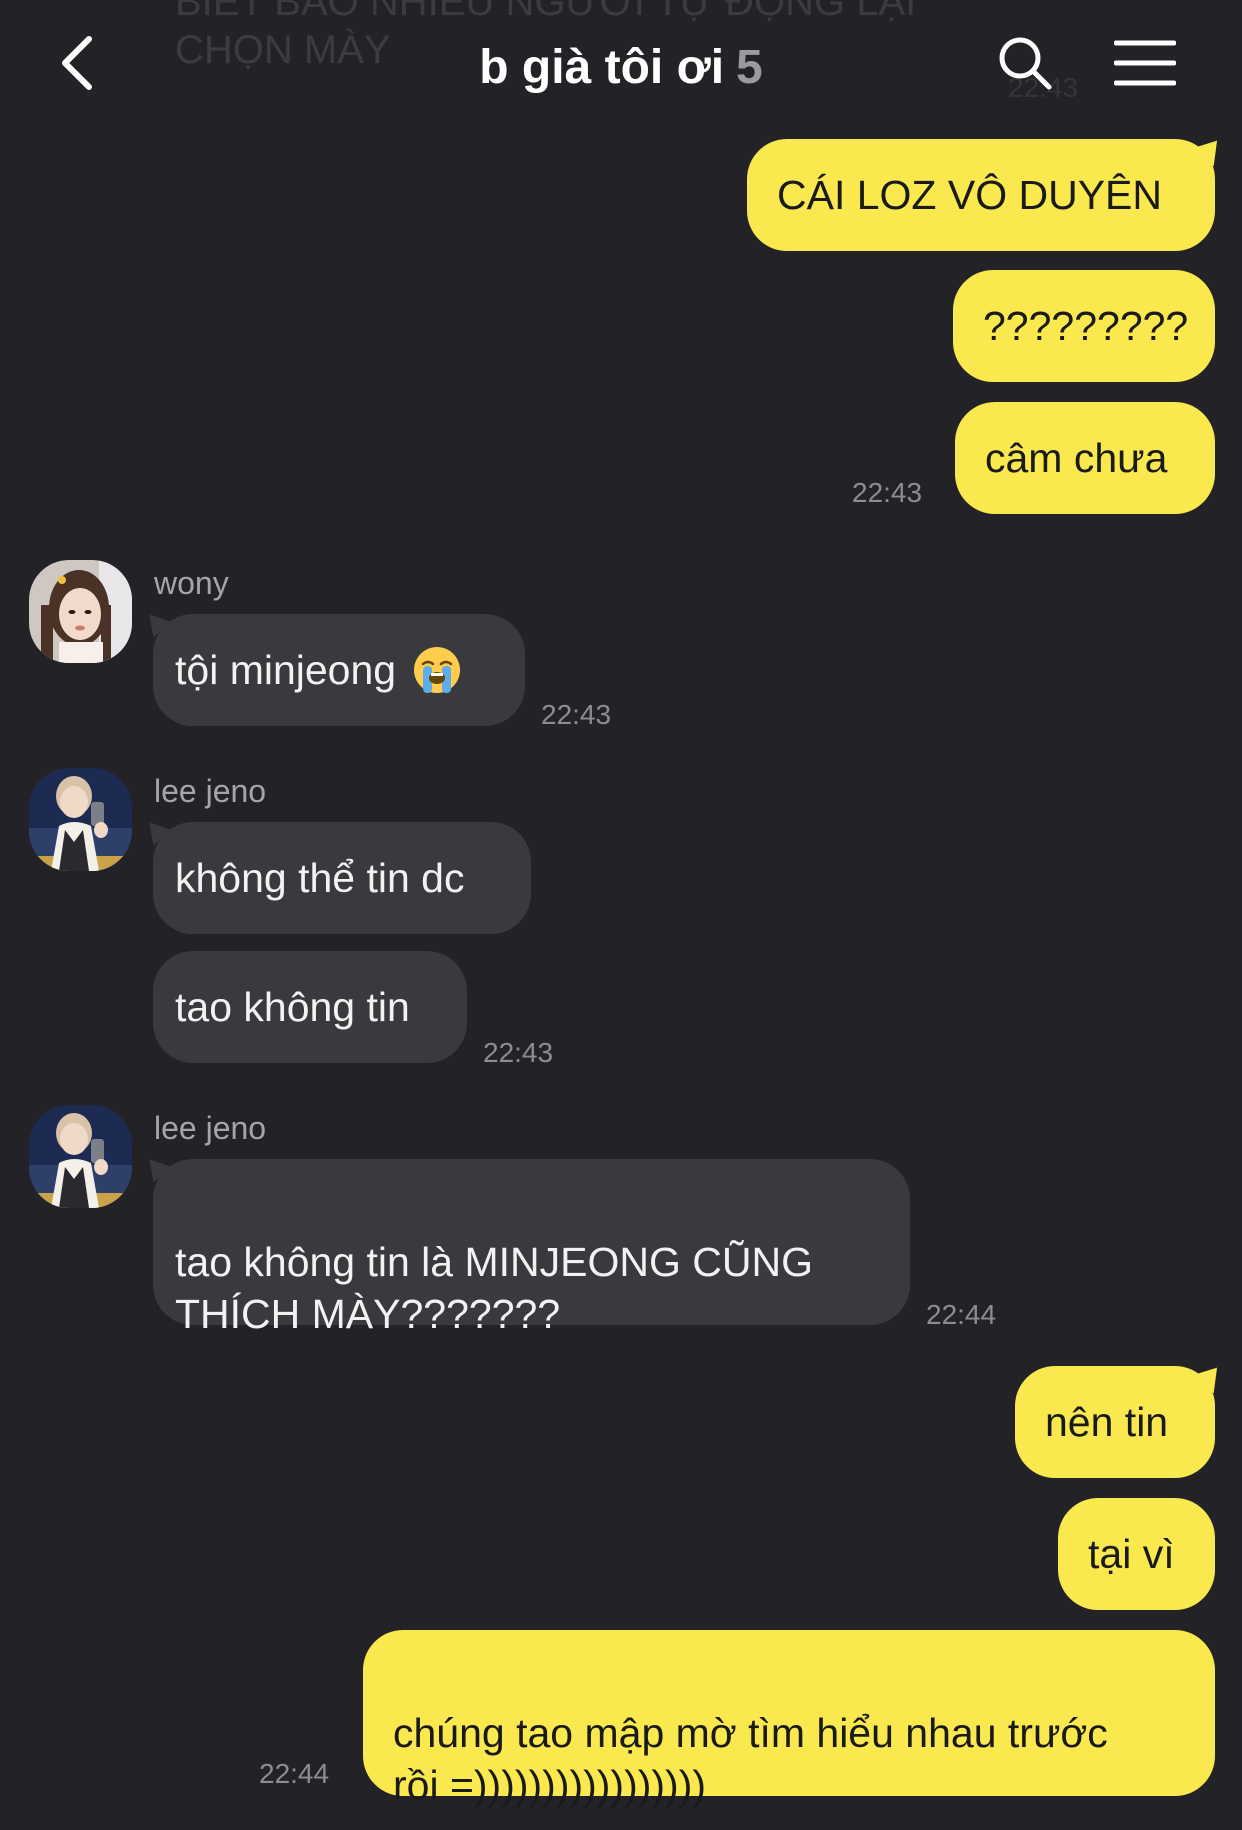  I want to click on hamburger-menu-icon, so click(1145, 63).